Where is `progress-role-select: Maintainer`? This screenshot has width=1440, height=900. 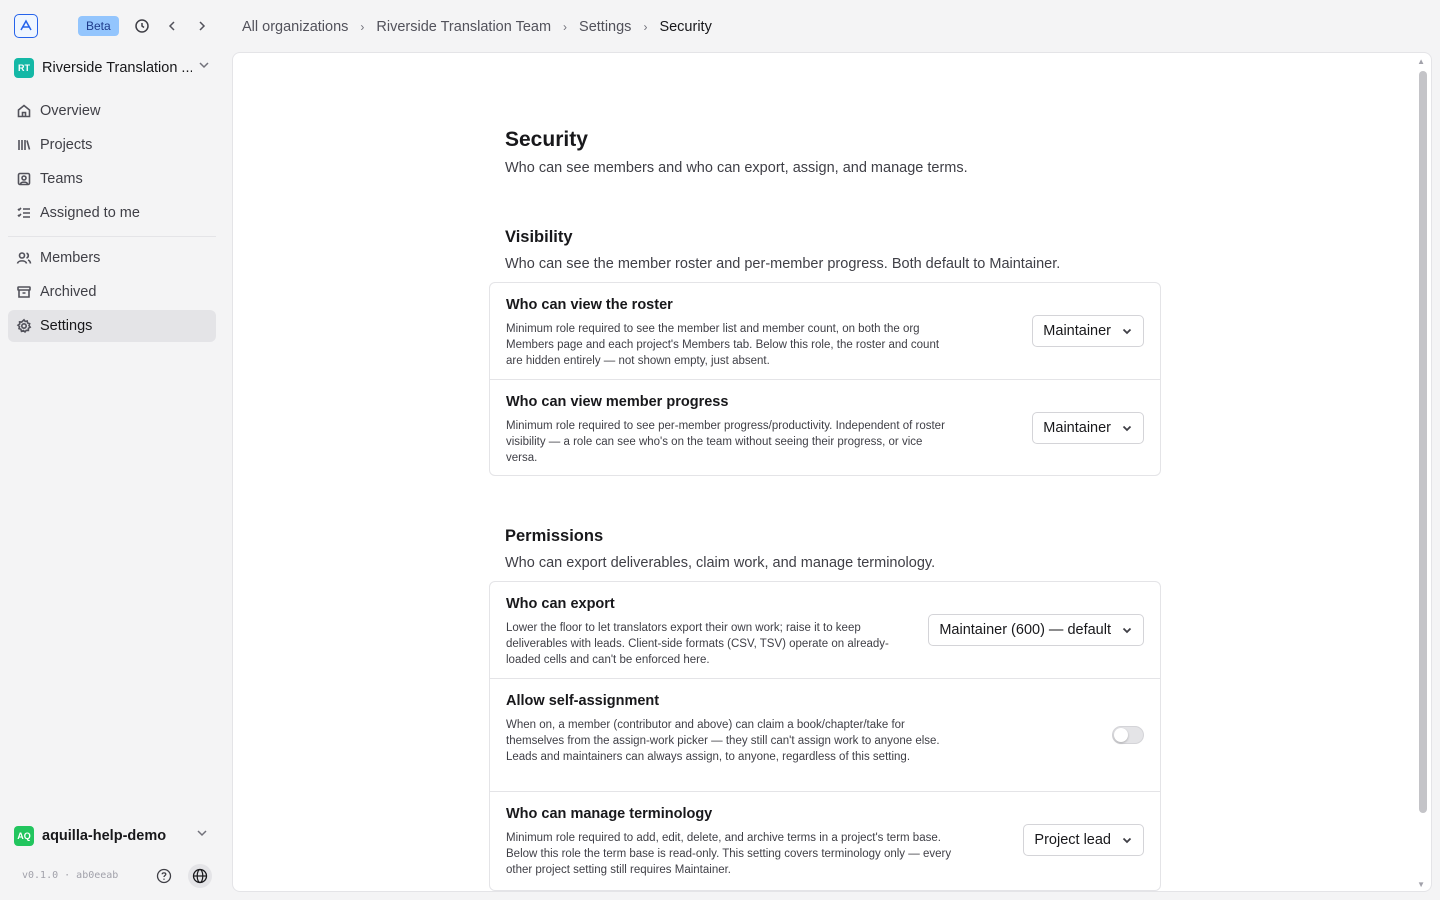
progress-role-select: Maintainer is located at coordinates (1088, 428).